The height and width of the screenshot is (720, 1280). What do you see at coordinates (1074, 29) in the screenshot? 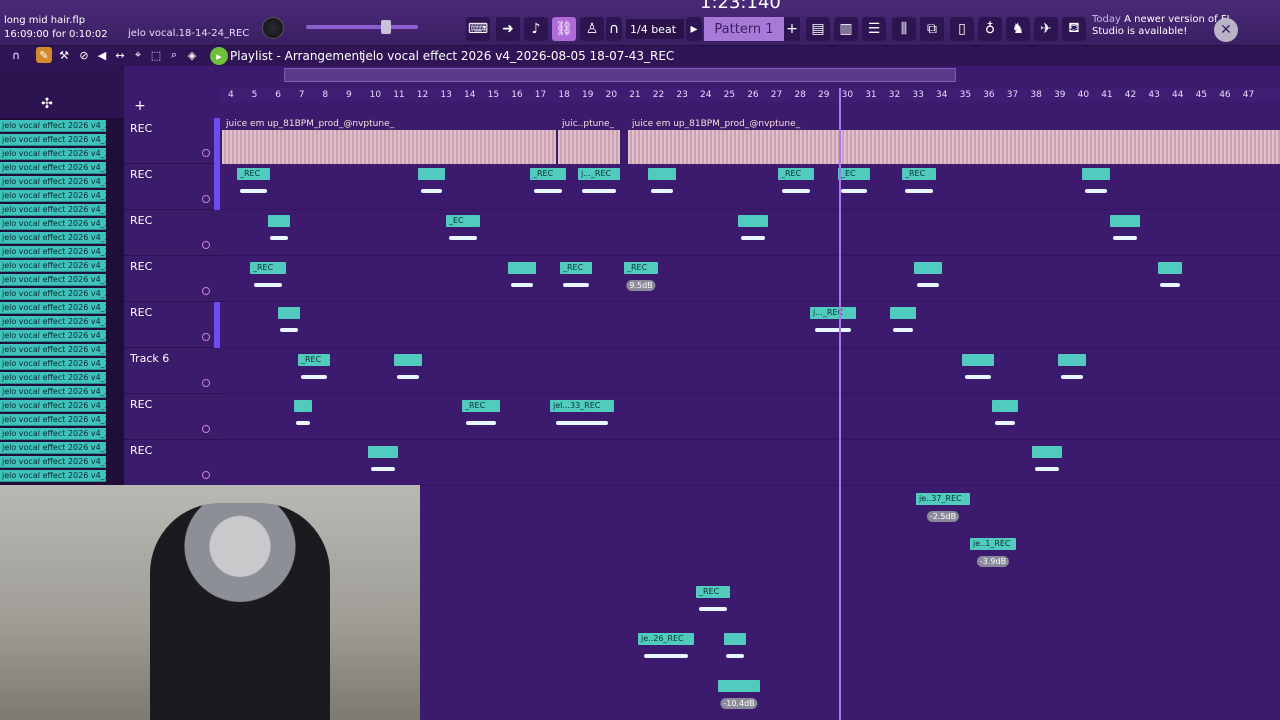
I see `shop-icon: ⛾` at bounding box center [1074, 29].